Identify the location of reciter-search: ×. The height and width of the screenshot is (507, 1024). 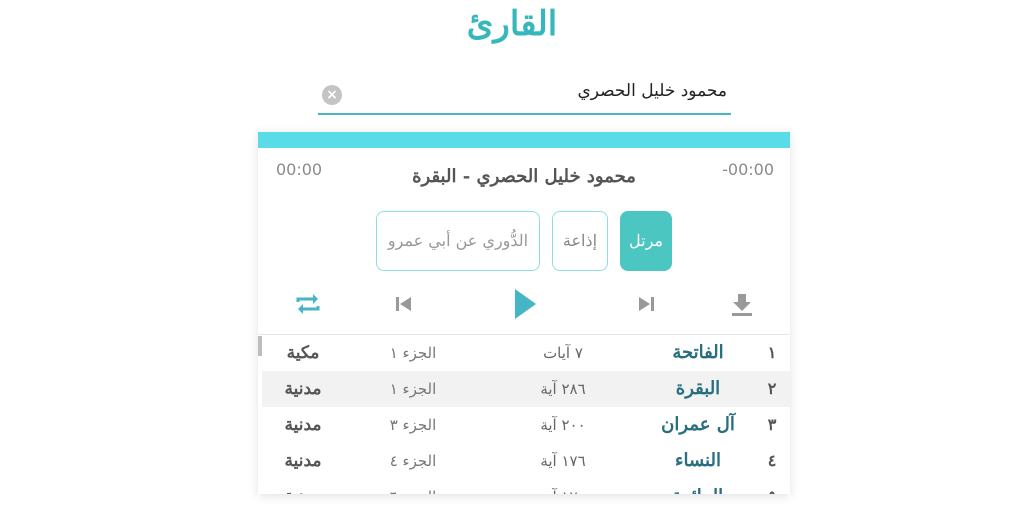
(524, 92).